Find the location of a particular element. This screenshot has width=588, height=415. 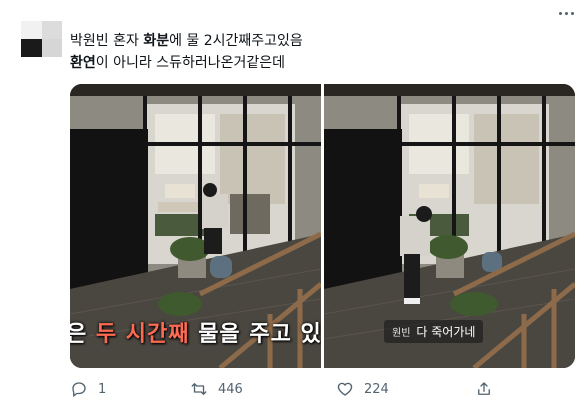

retweet-button: 446 is located at coordinates (216, 389).